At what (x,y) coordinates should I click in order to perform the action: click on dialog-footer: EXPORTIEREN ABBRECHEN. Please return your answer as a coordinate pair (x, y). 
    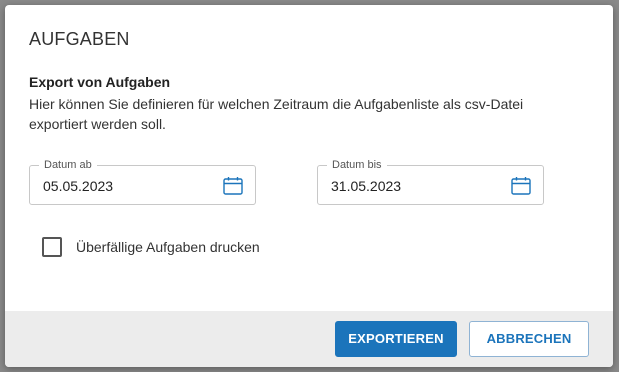
    Looking at the image, I should click on (309, 339).